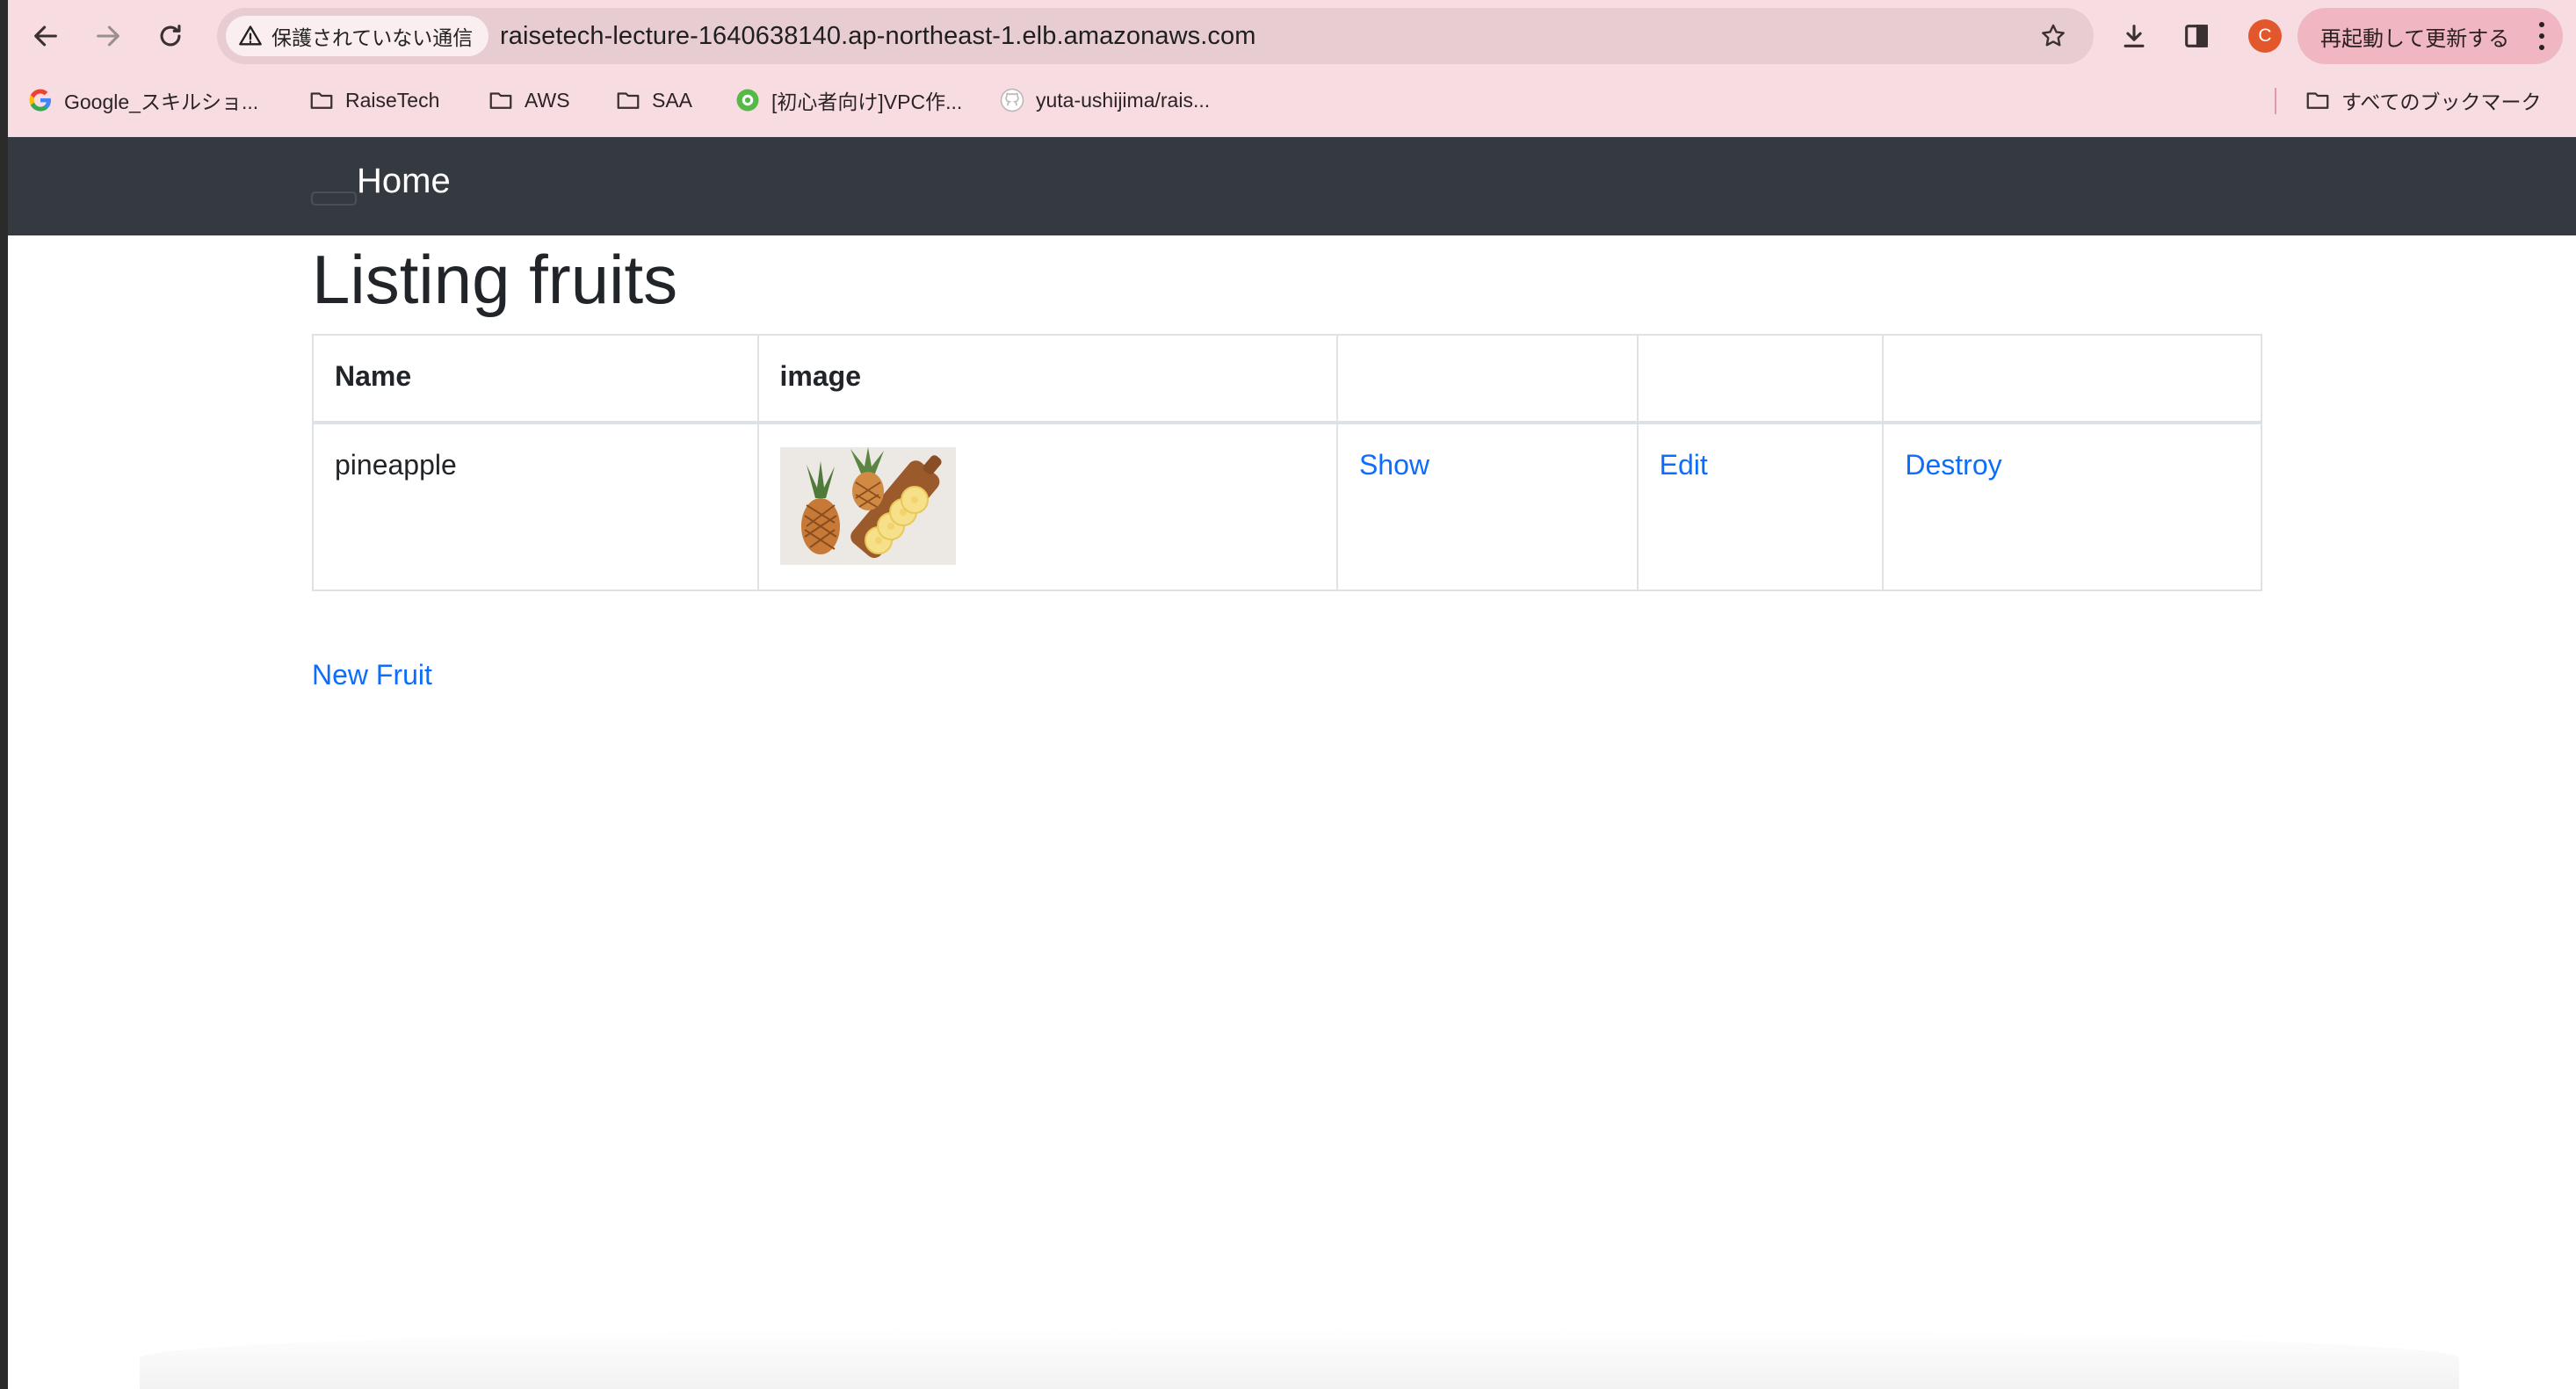  I want to click on edit-link: Edit, so click(1684, 465).